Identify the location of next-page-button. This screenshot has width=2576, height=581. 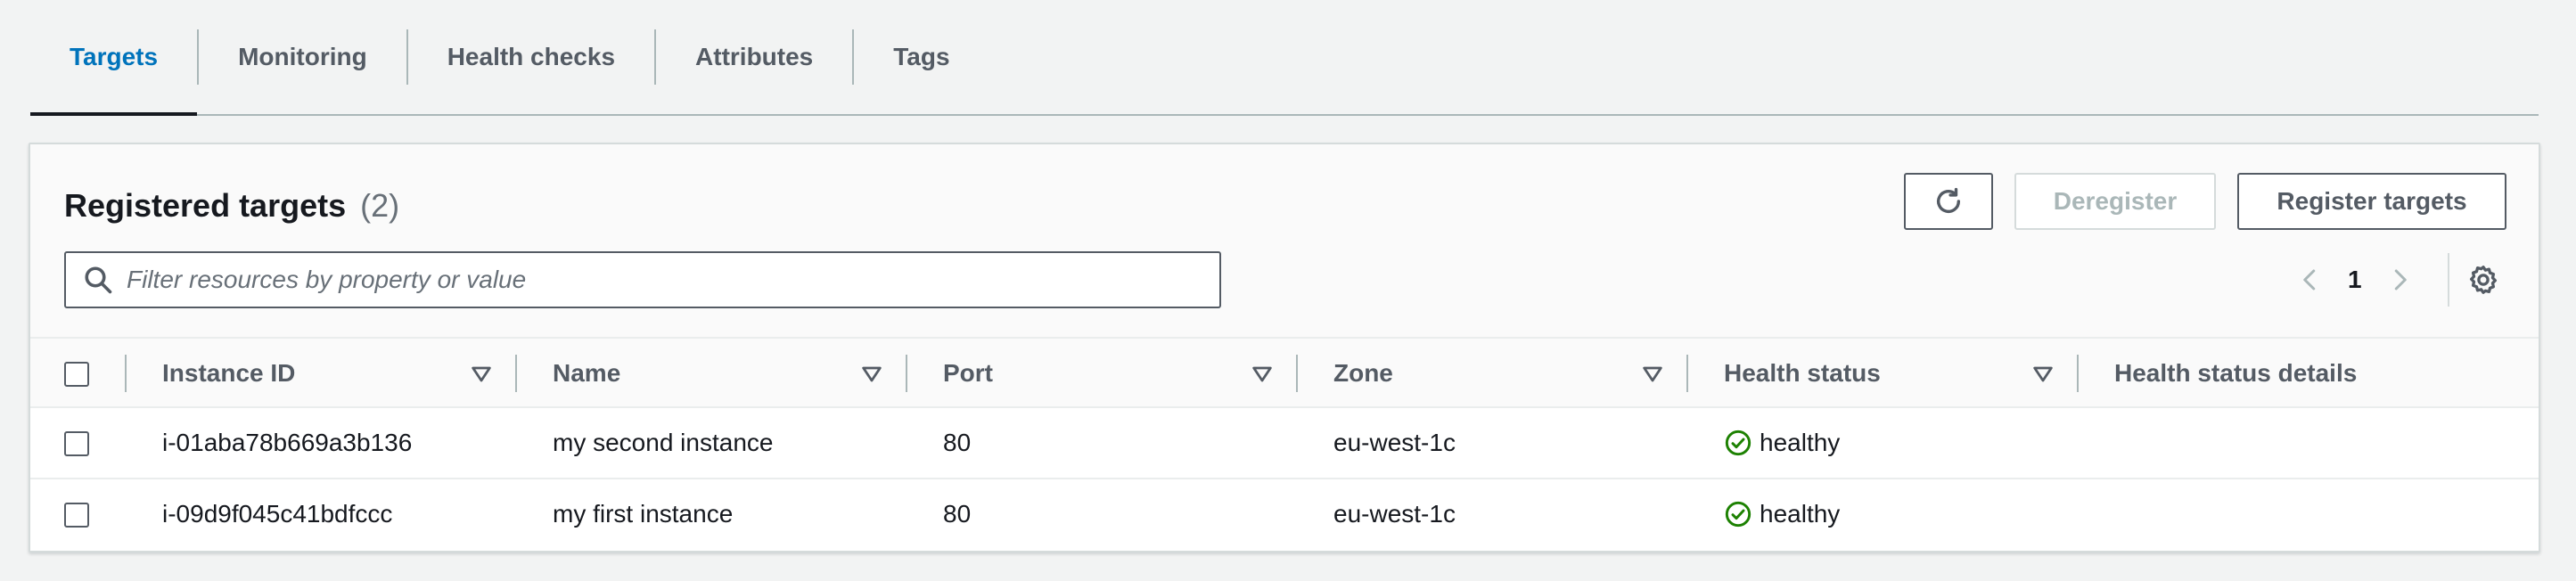
(2400, 280).